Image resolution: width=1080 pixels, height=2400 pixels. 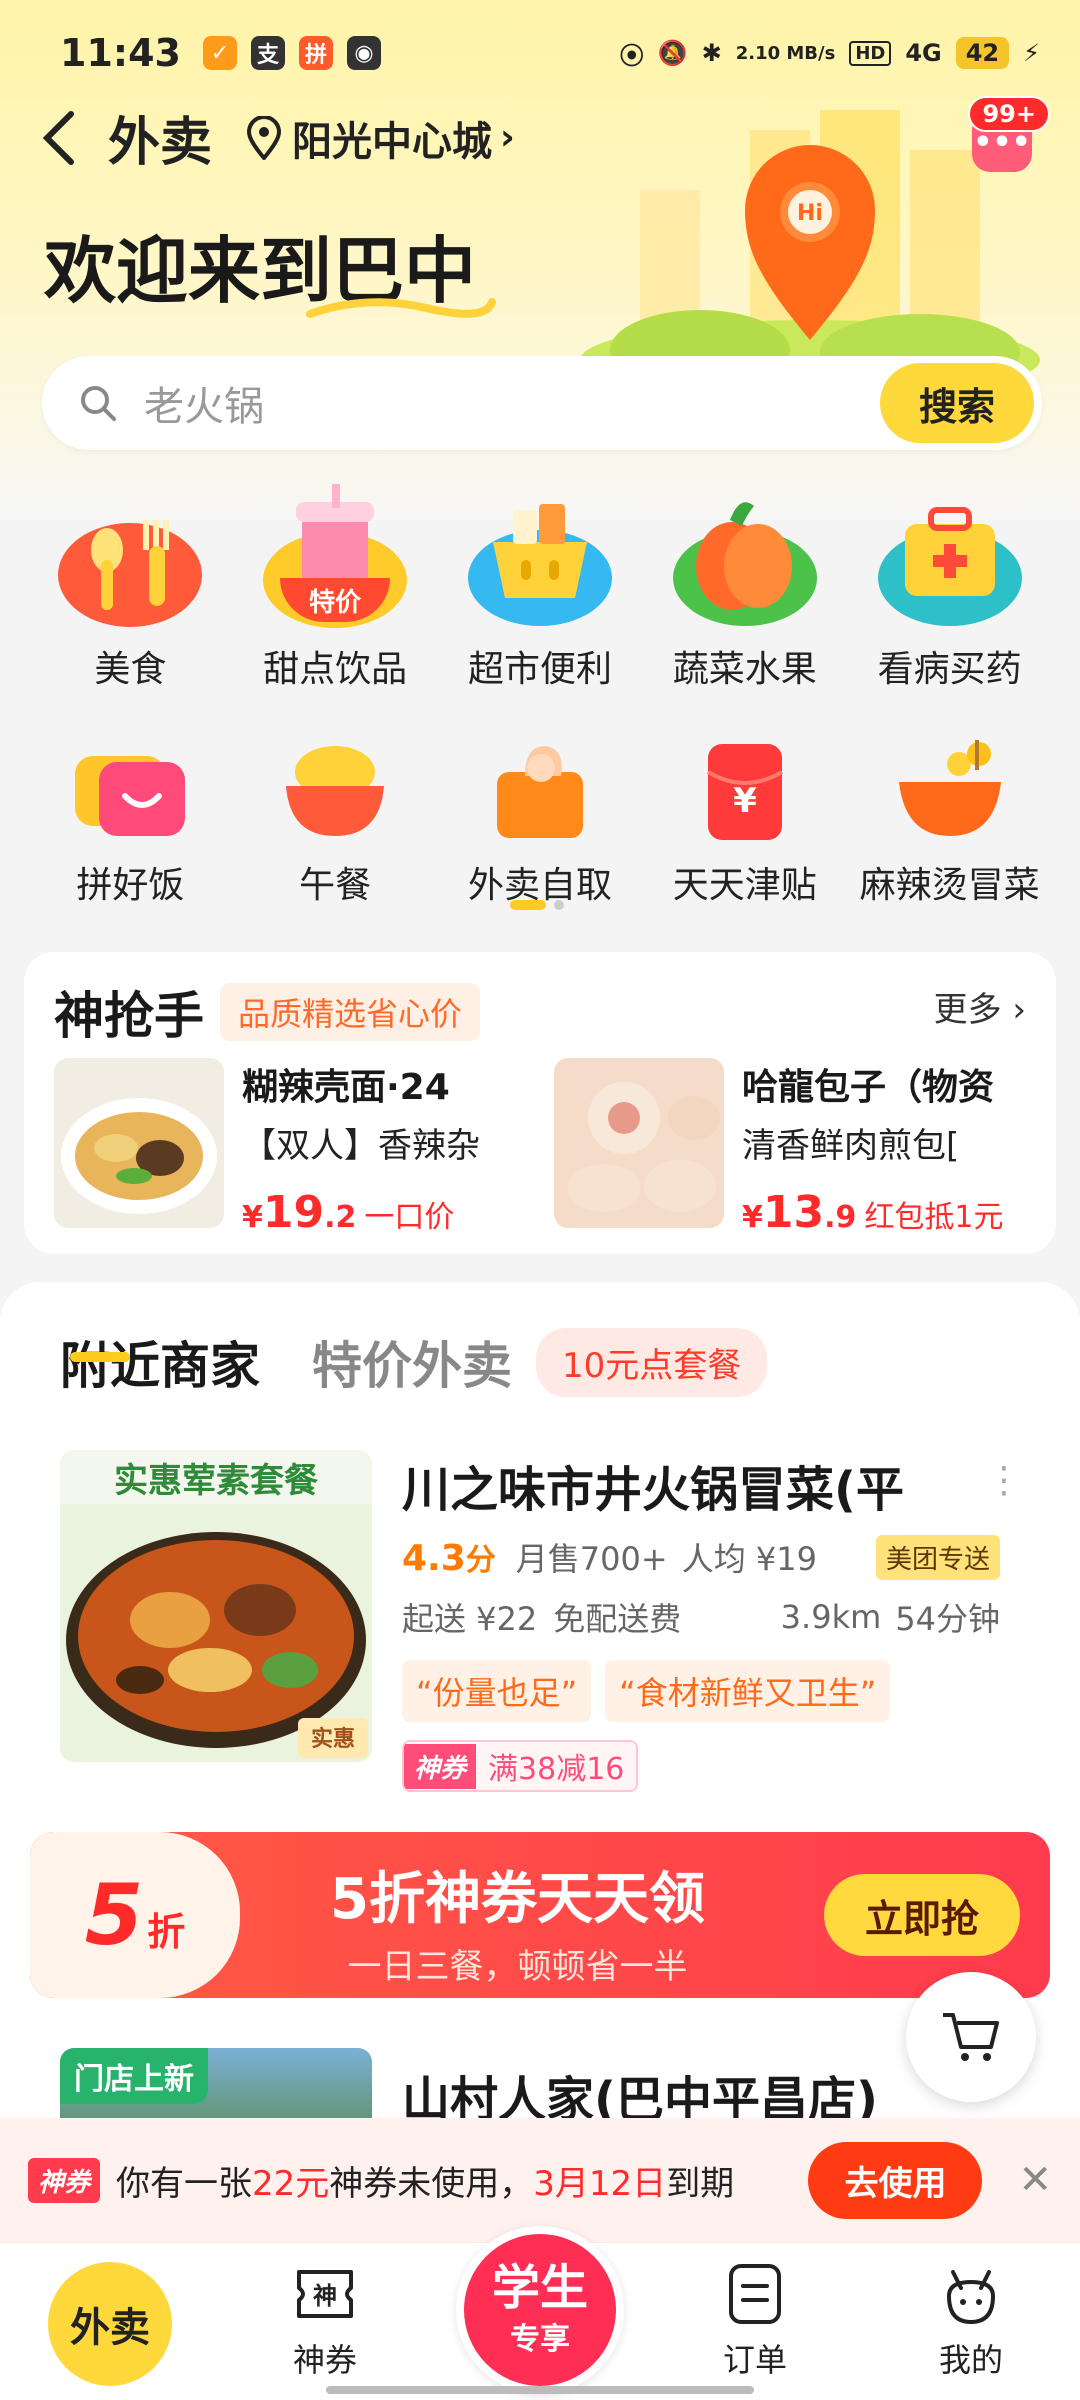 I want to click on orders-icon, so click(x=755, y=2294).